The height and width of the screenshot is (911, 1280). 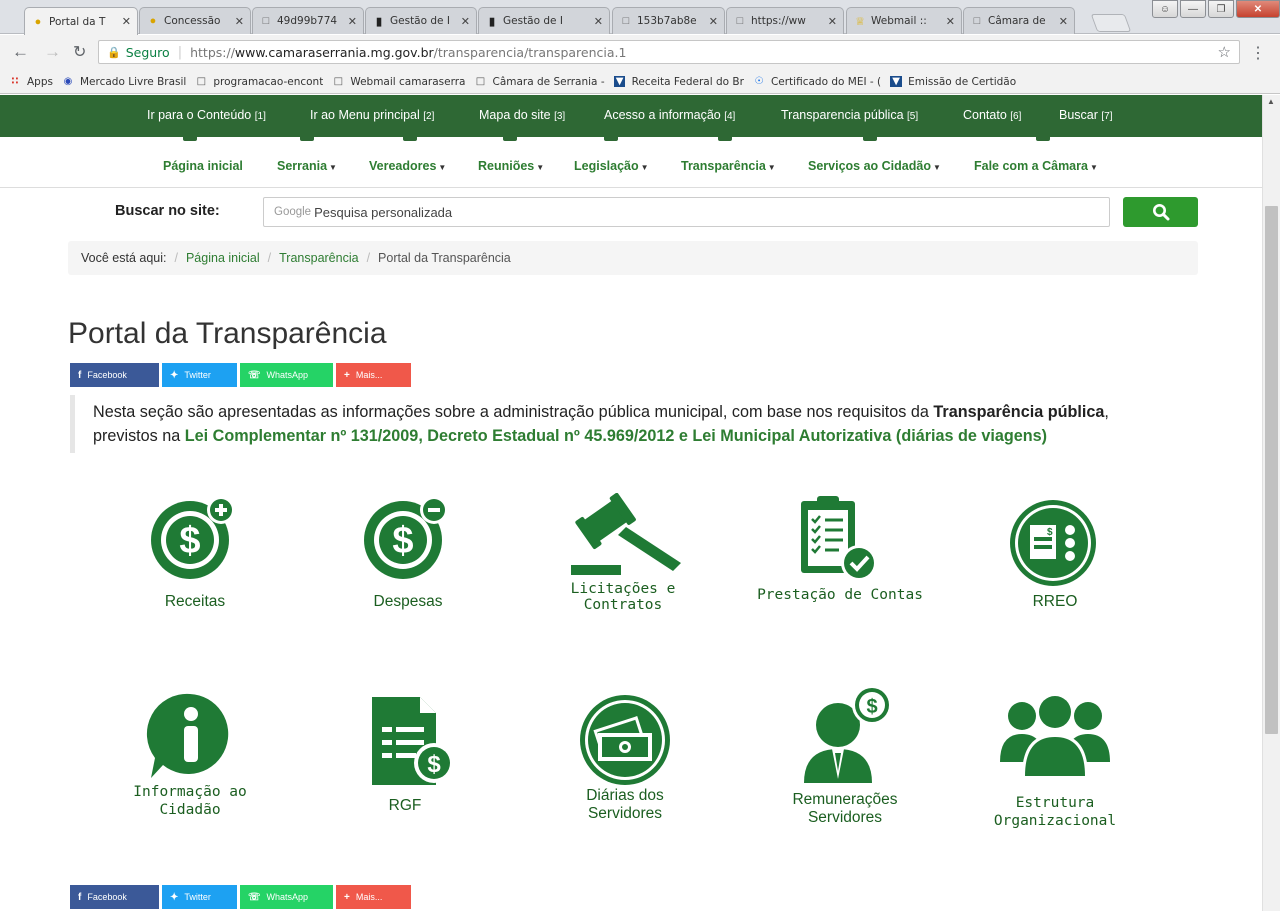 I want to click on grid-item-rreo: $ RREO, so click(x=1055, y=553).